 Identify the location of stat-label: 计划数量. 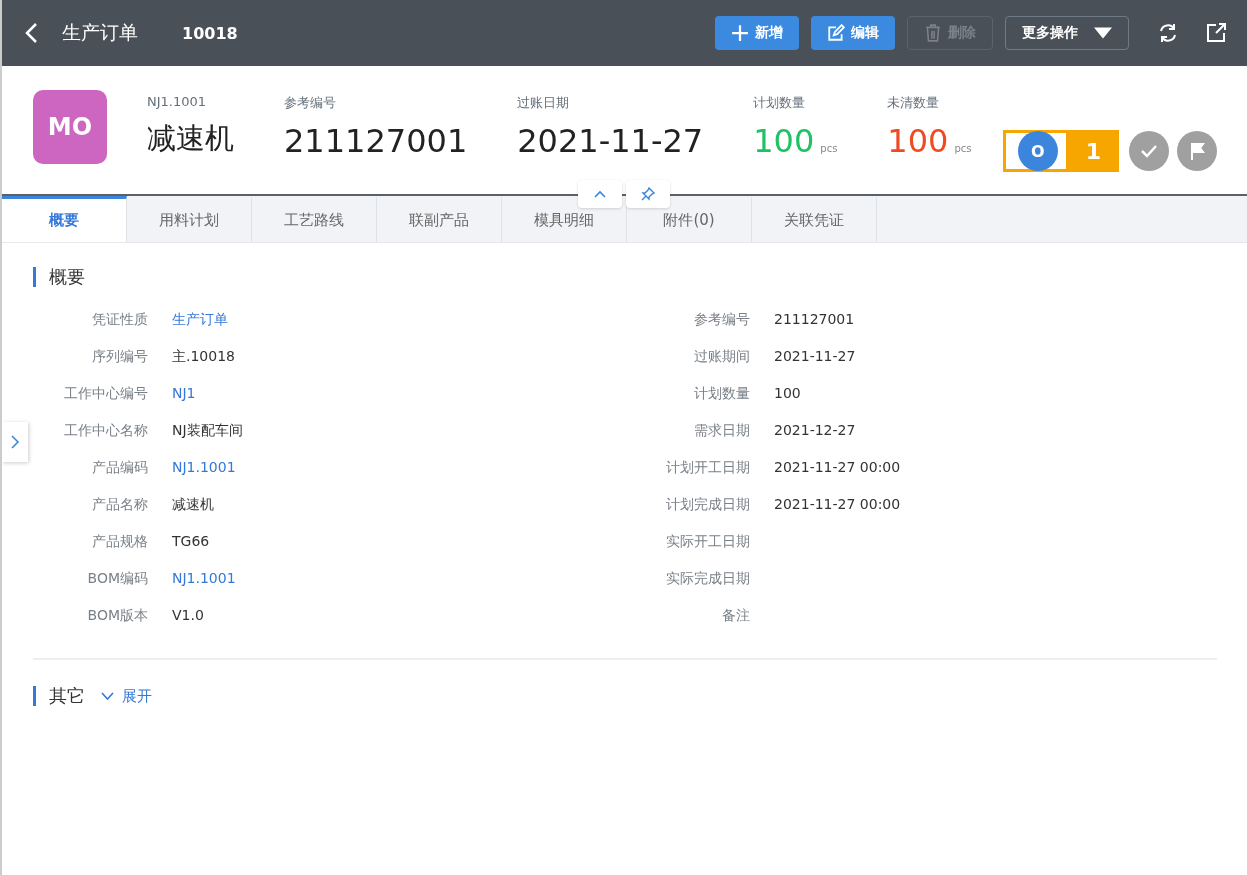
(780, 103).